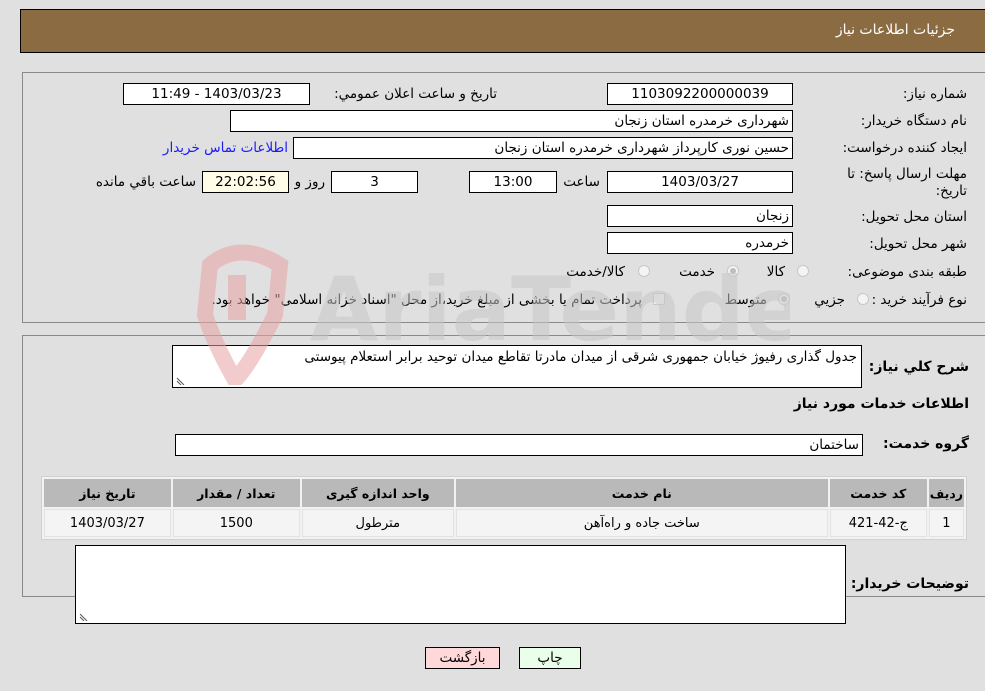 This screenshot has height=691, width=985. What do you see at coordinates (829, 300) in the screenshot?
I see `purchase-type-option-minor: جزيي` at bounding box center [829, 300].